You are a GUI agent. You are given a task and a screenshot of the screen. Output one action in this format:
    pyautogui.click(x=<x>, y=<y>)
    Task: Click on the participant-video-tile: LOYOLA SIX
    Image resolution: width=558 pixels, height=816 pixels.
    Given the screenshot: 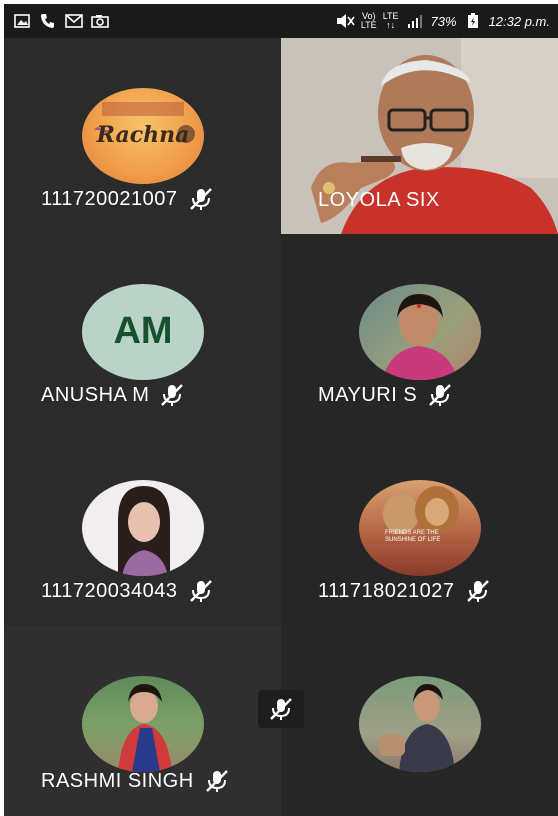 What is the action you would take?
    pyautogui.click(x=419, y=136)
    